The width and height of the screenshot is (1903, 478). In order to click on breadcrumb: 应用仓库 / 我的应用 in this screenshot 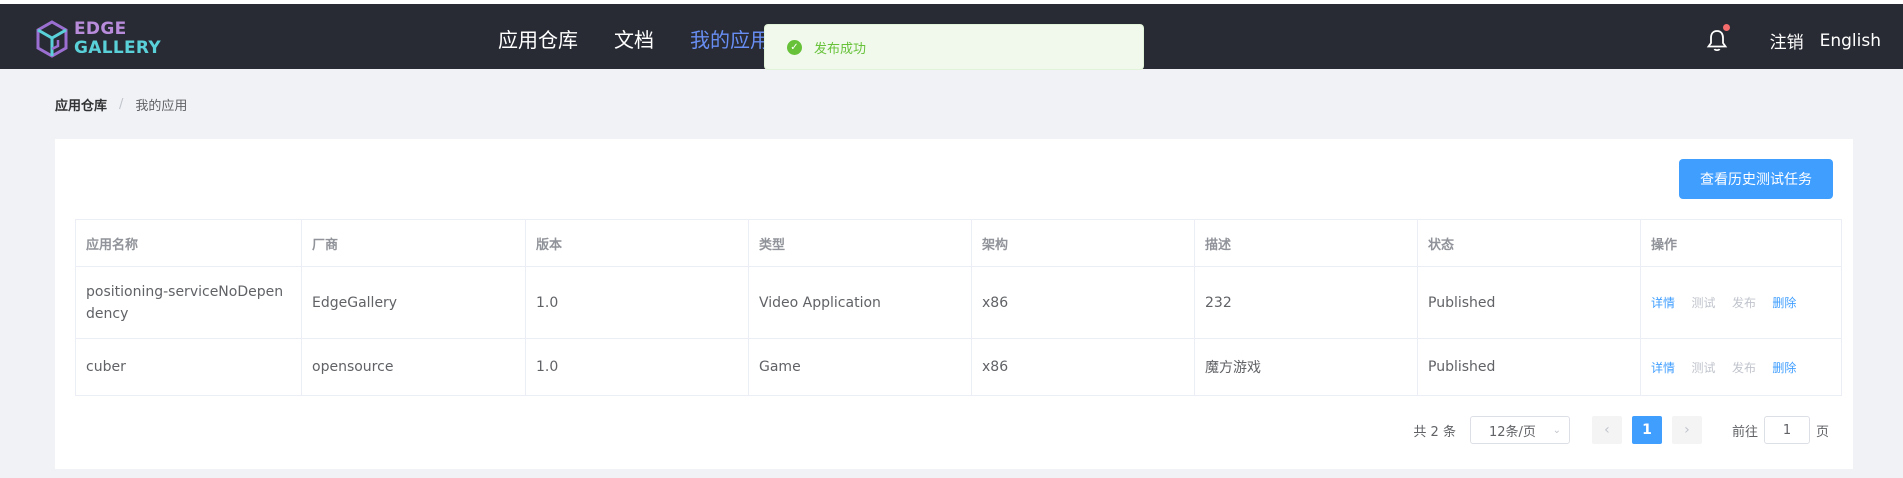, I will do `click(121, 104)`.